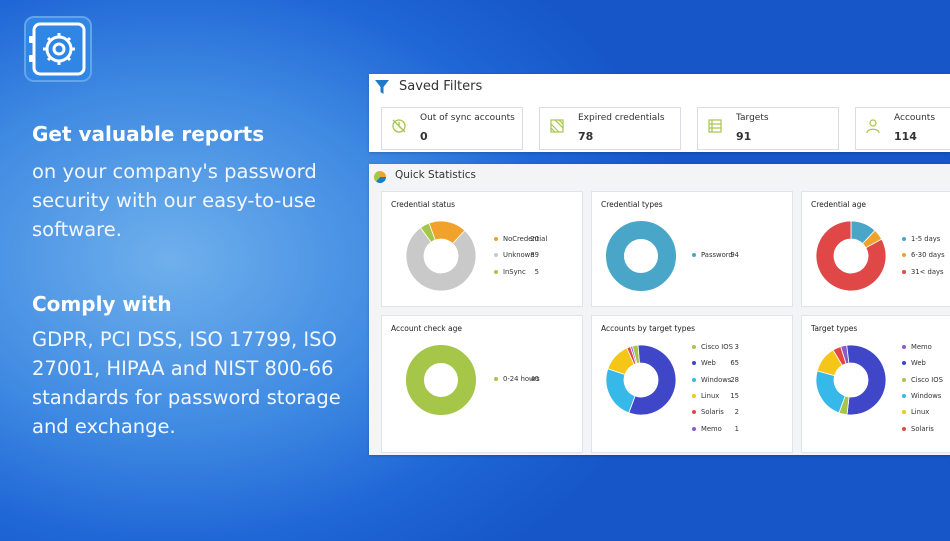 The width and height of the screenshot is (950, 541). I want to click on legend-label: 1-5 days, so click(926, 239).